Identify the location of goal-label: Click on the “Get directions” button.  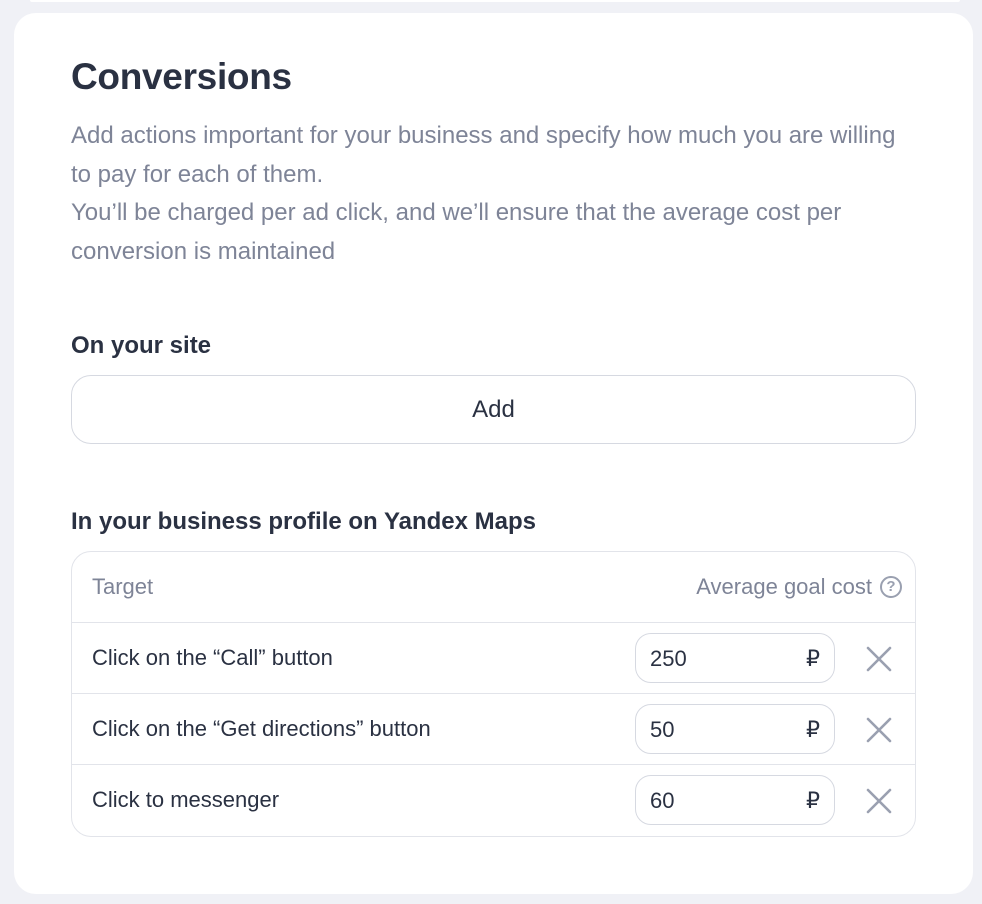
(261, 728).